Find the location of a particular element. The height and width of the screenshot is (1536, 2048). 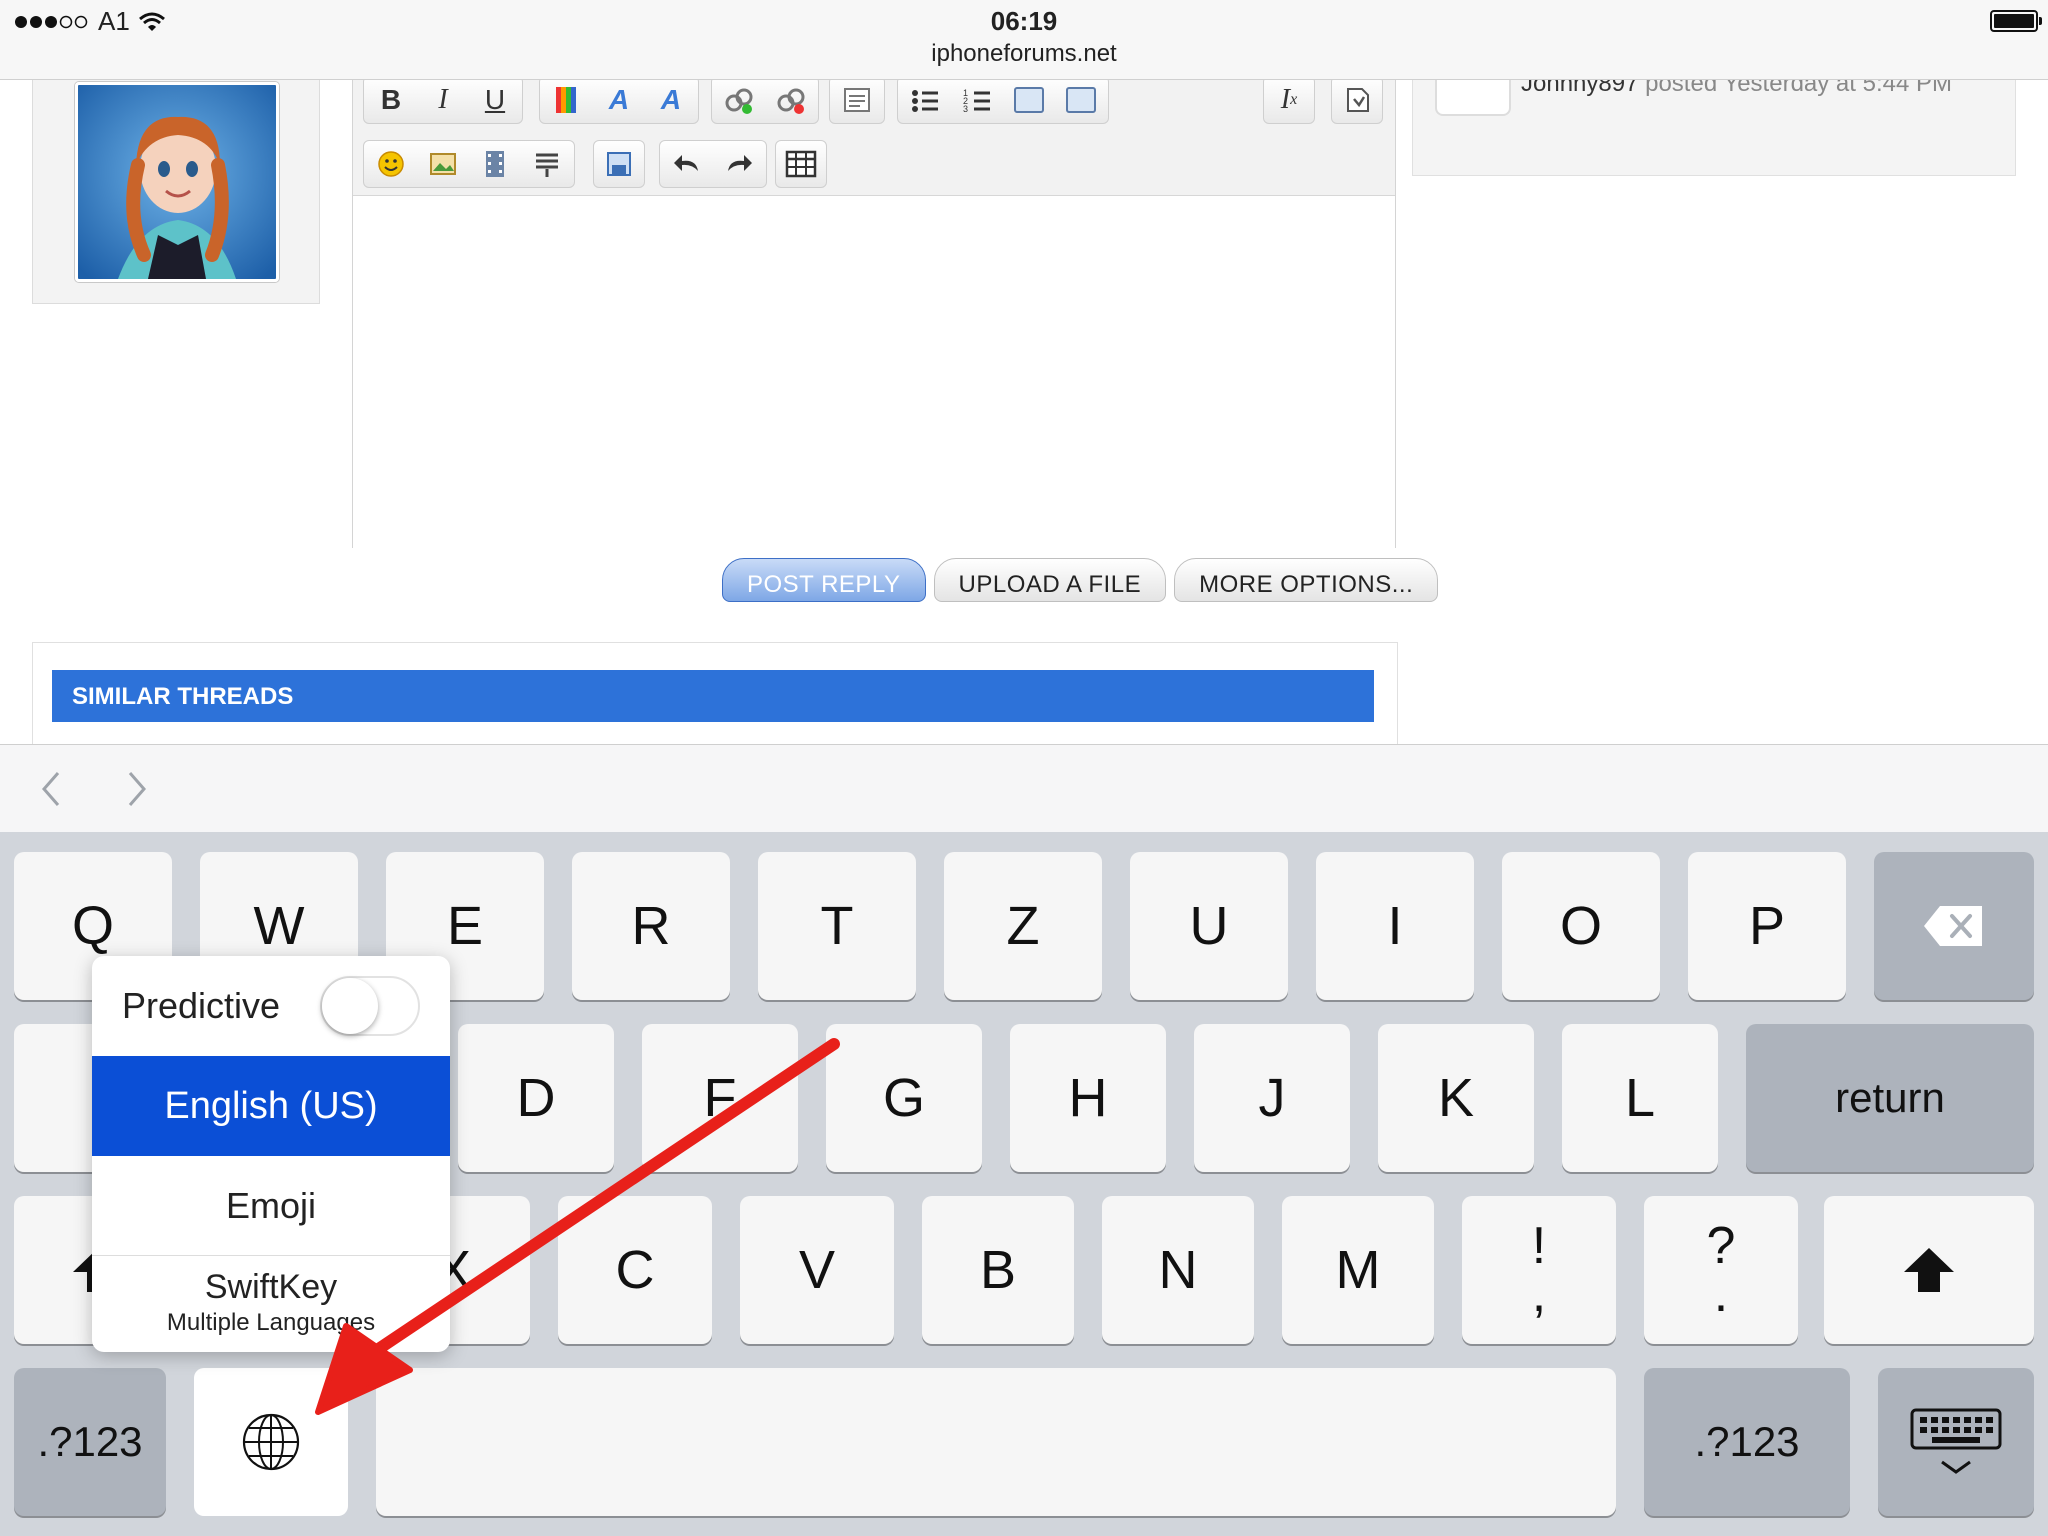

predictive-row: Predictive is located at coordinates (271, 1006).